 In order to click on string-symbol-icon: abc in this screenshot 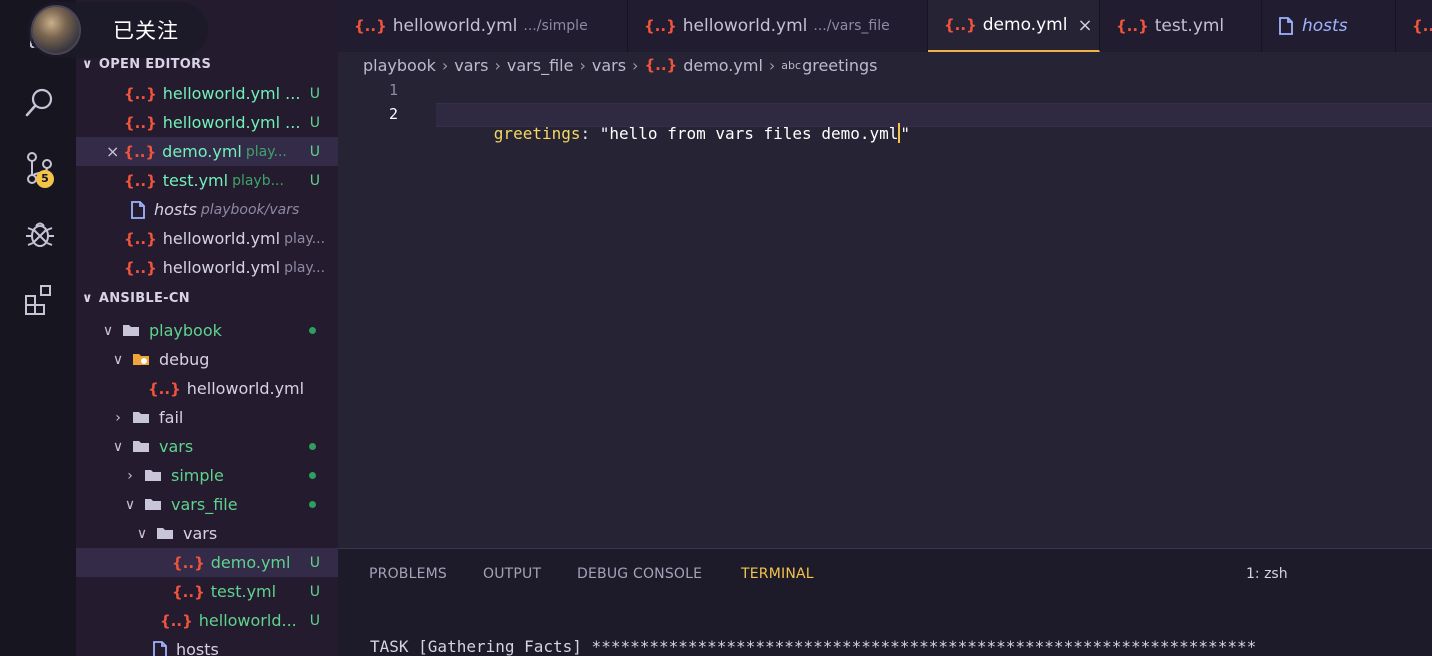, I will do `click(791, 65)`.